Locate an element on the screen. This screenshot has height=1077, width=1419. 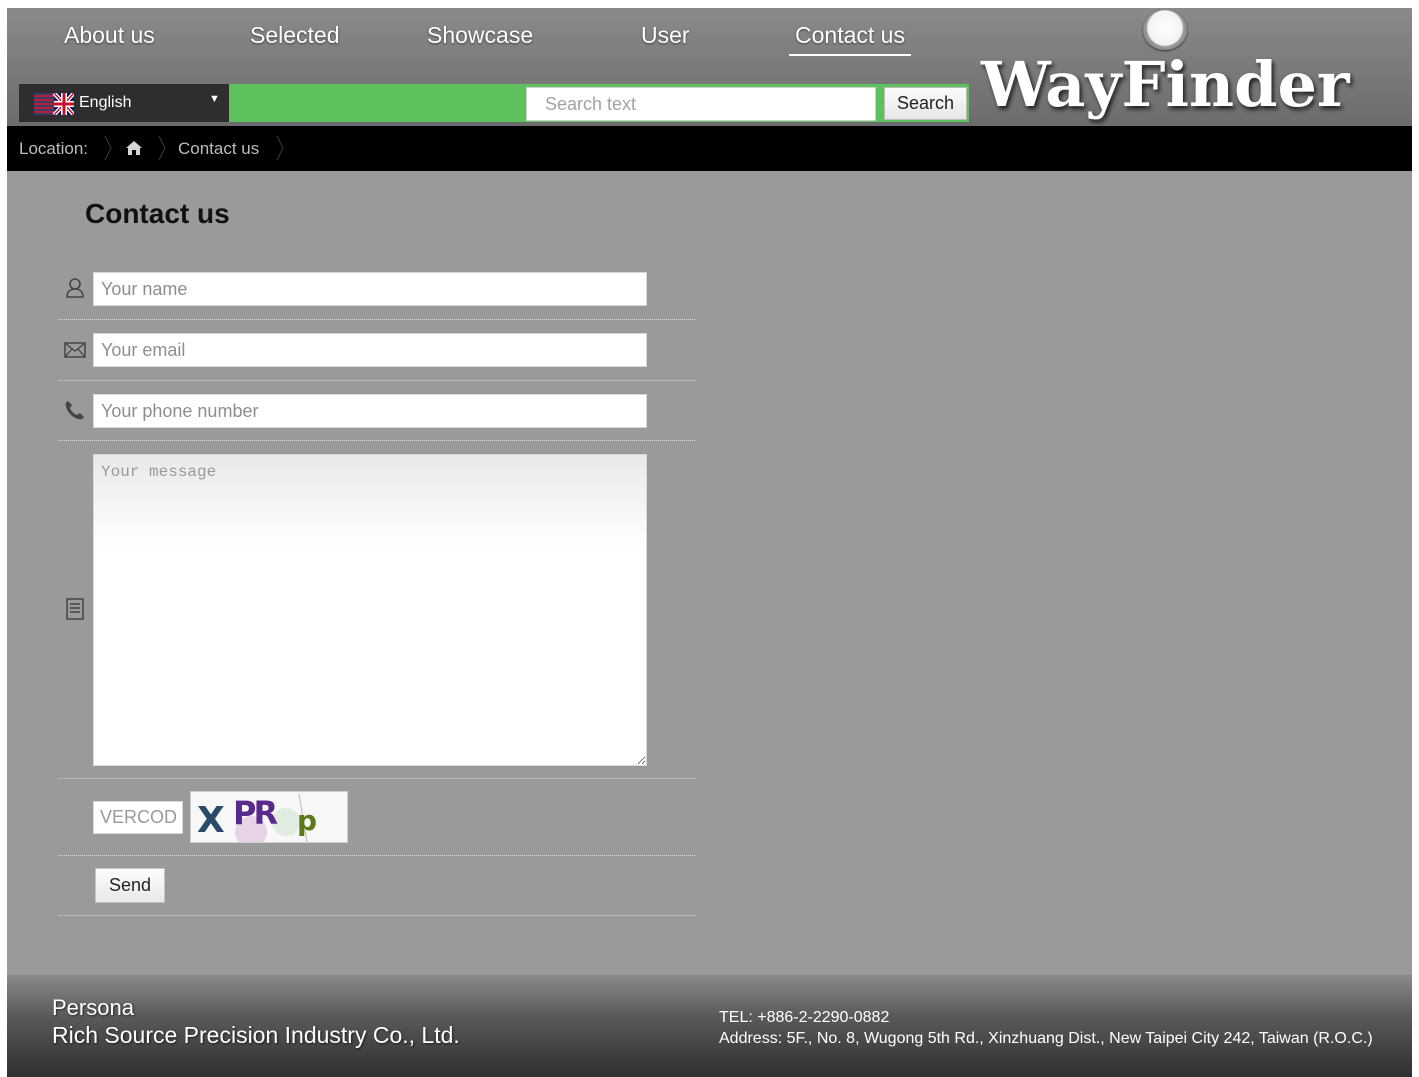
captcha-char: PR is located at coordinates (255, 813).